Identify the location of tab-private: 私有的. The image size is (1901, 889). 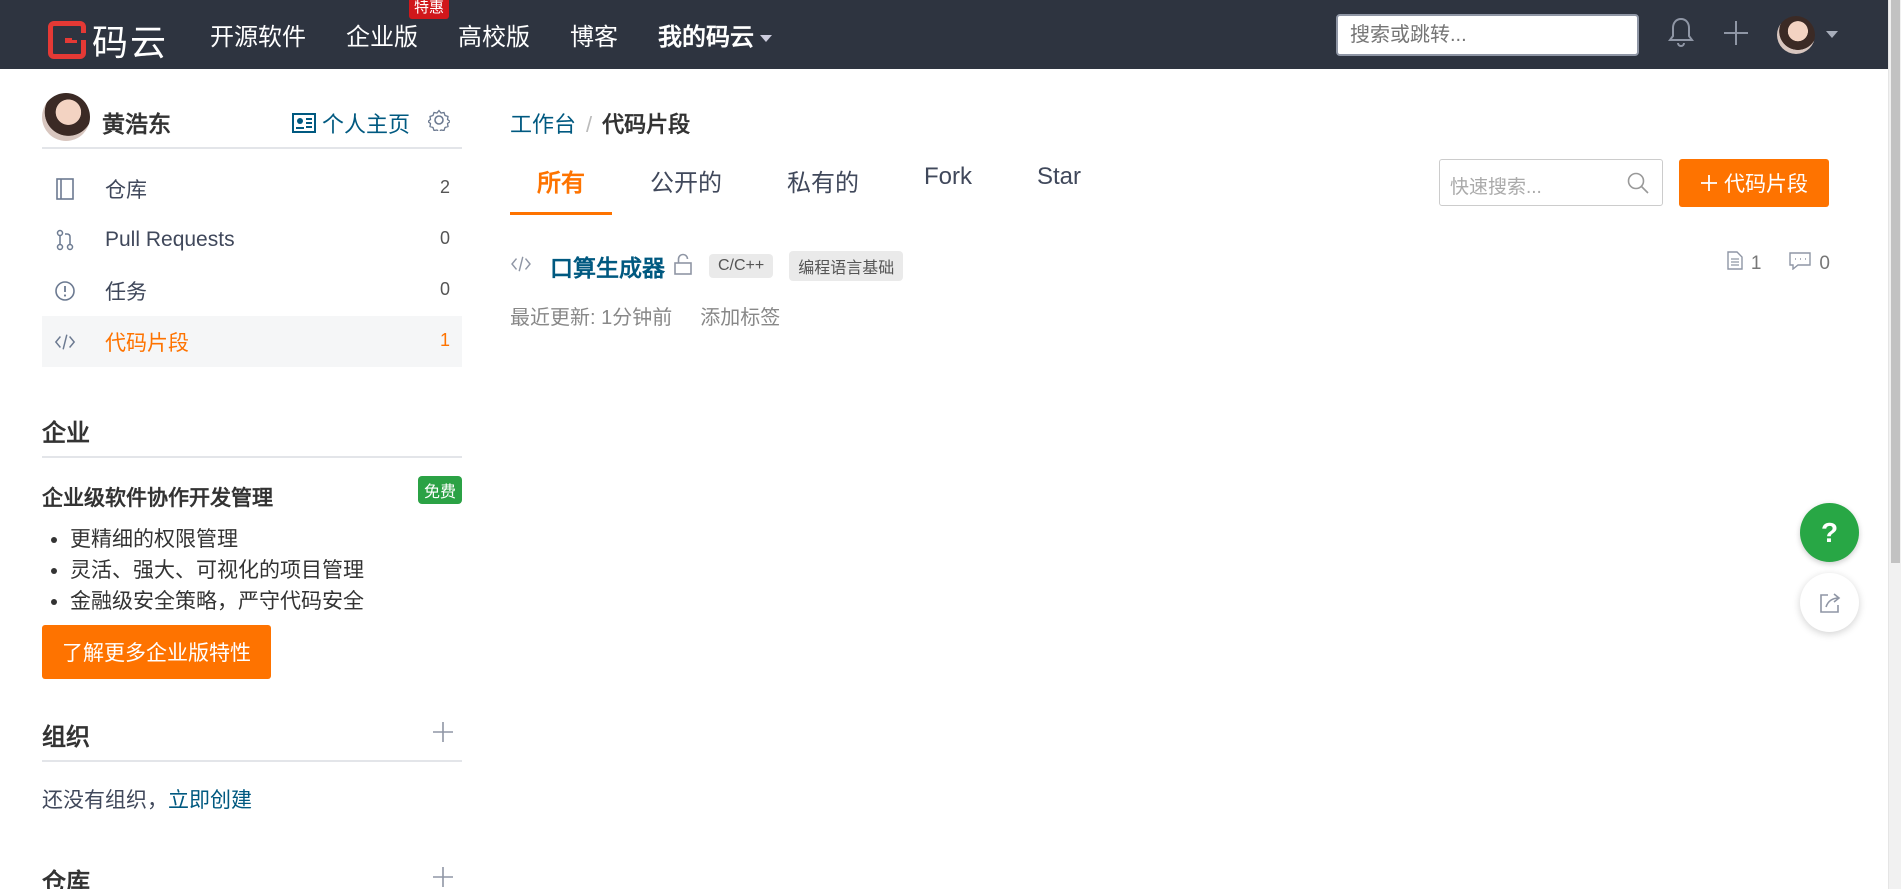
(823, 189).